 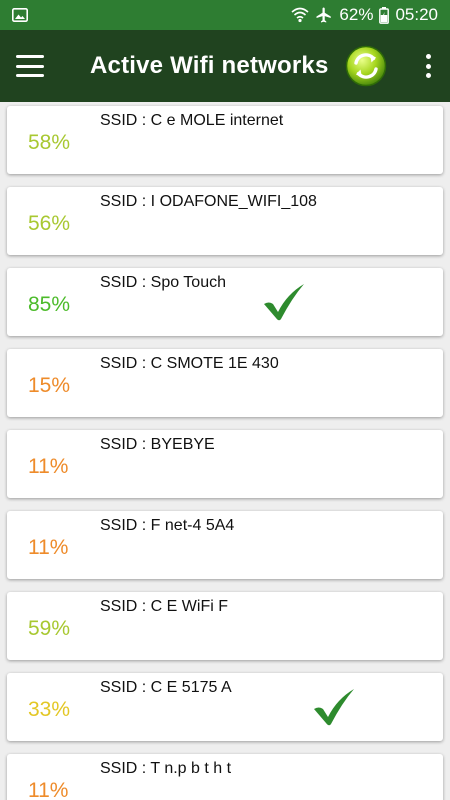 What do you see at coordinates (30, 66) in the screenshot?
I see `hamburger-menu-icon` at bounding box center [30, 66].